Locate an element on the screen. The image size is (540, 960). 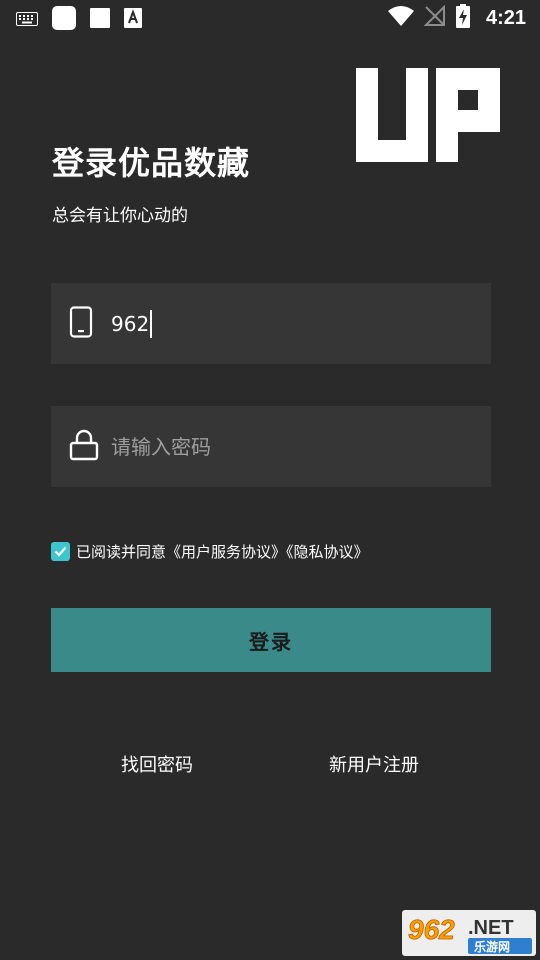
agreement-checkbox is located at coordinates (60, 551).